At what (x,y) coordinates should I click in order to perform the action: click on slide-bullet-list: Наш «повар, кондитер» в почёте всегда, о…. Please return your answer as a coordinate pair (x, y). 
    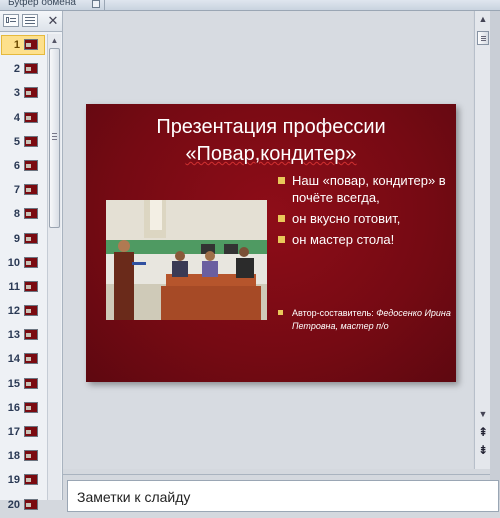
    Looking at the image, I should click on (365, 212).